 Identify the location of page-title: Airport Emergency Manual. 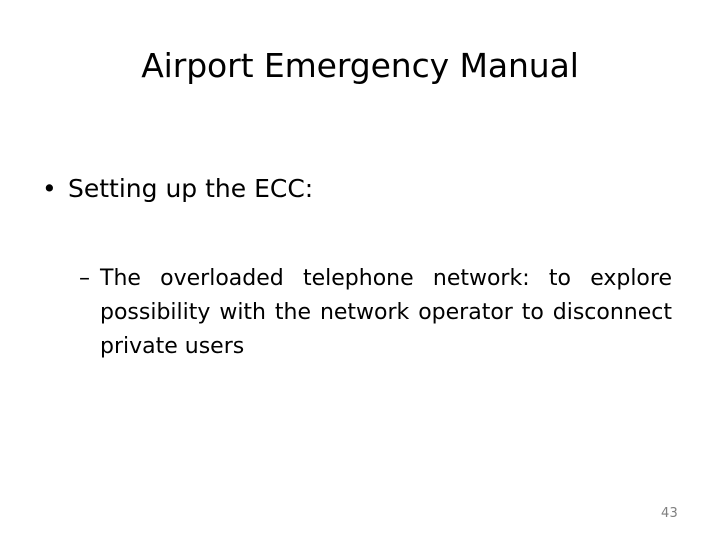
(360, 65).